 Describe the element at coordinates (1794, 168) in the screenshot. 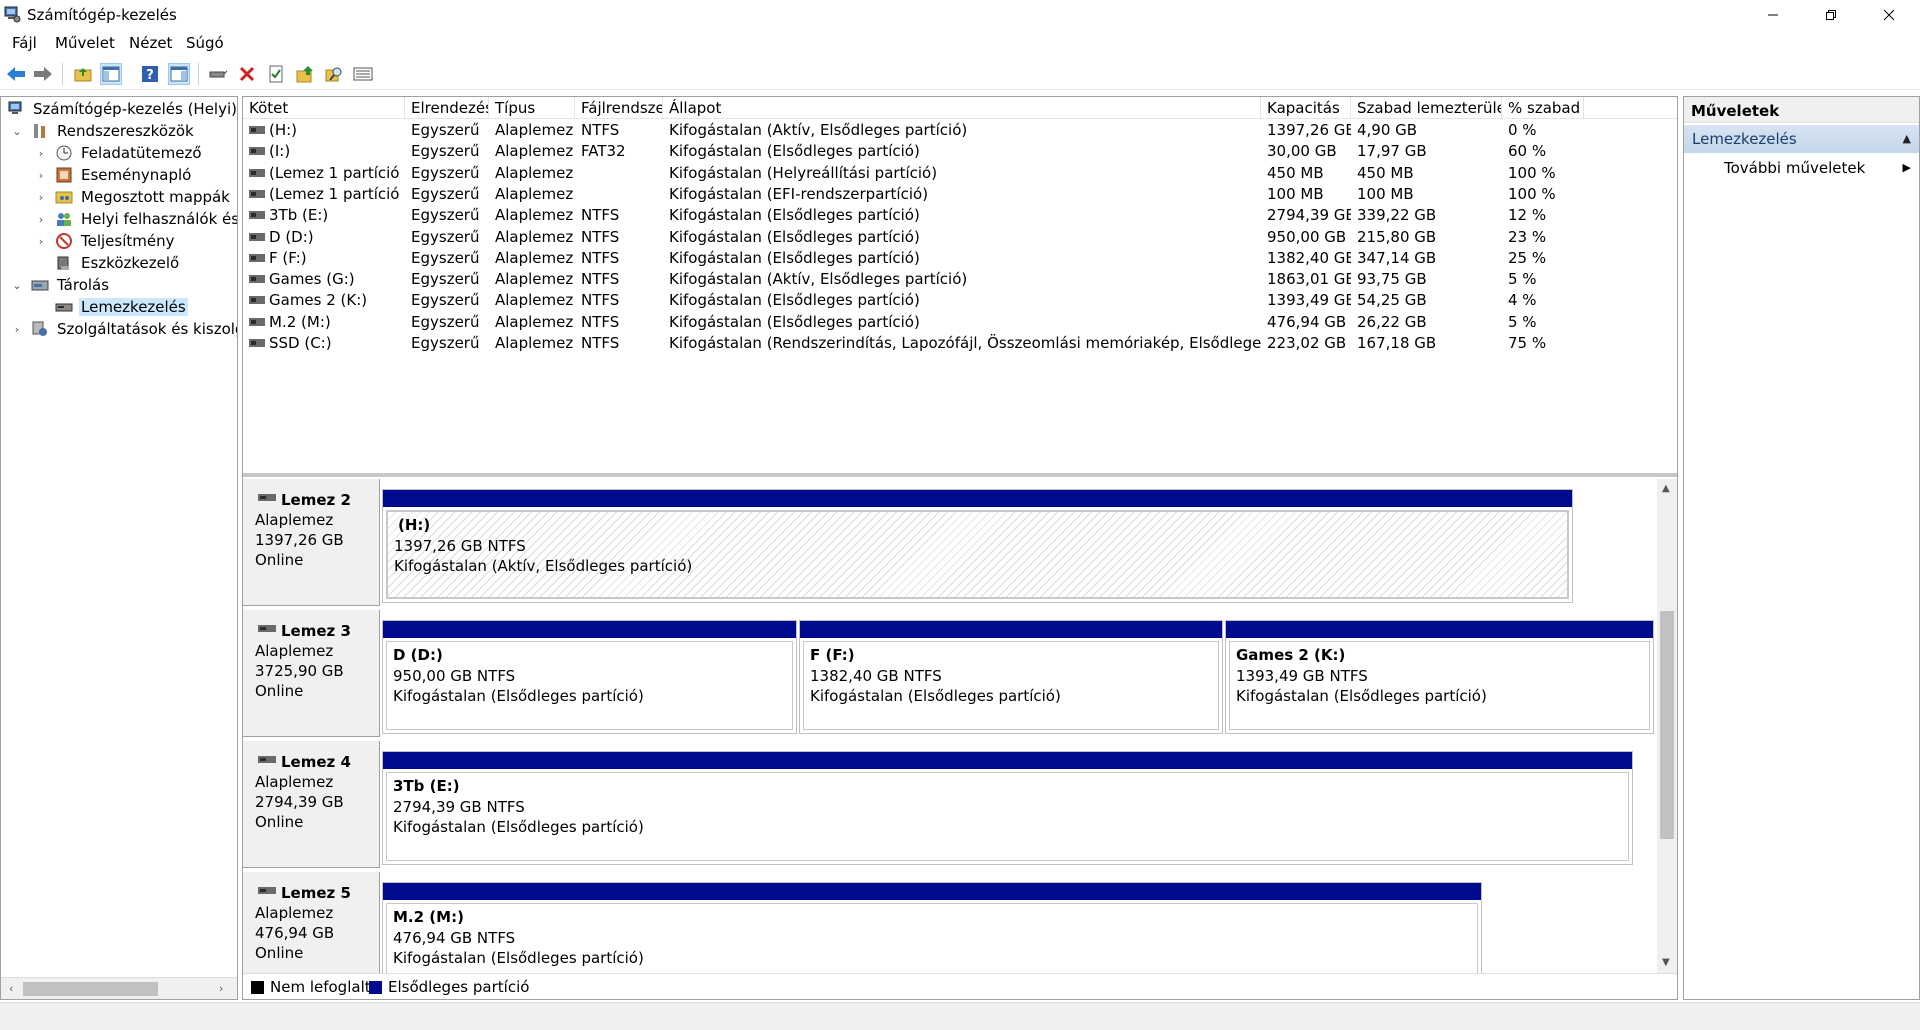

I see `more-actions-item: További műveletek` at that location.